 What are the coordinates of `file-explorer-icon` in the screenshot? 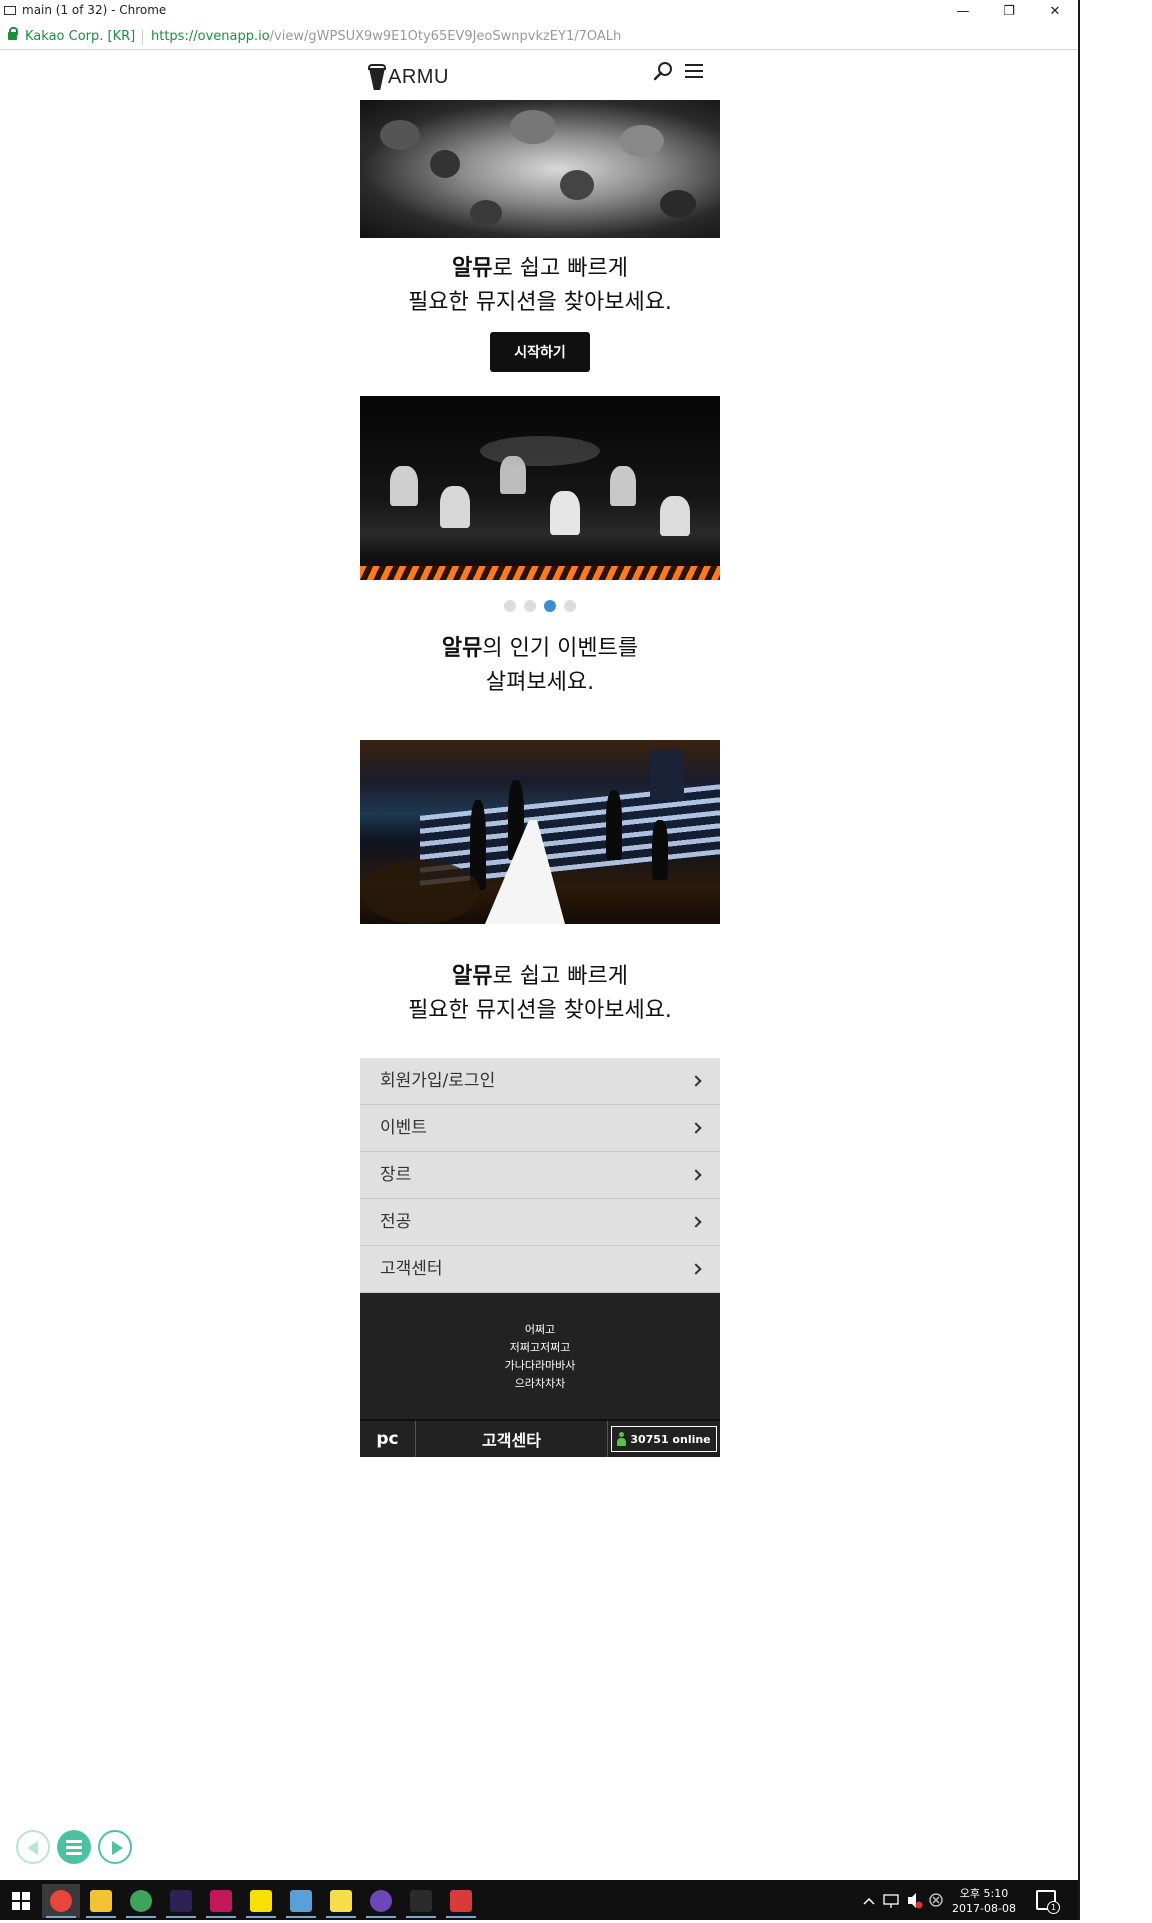 It's located at (101, 1901).